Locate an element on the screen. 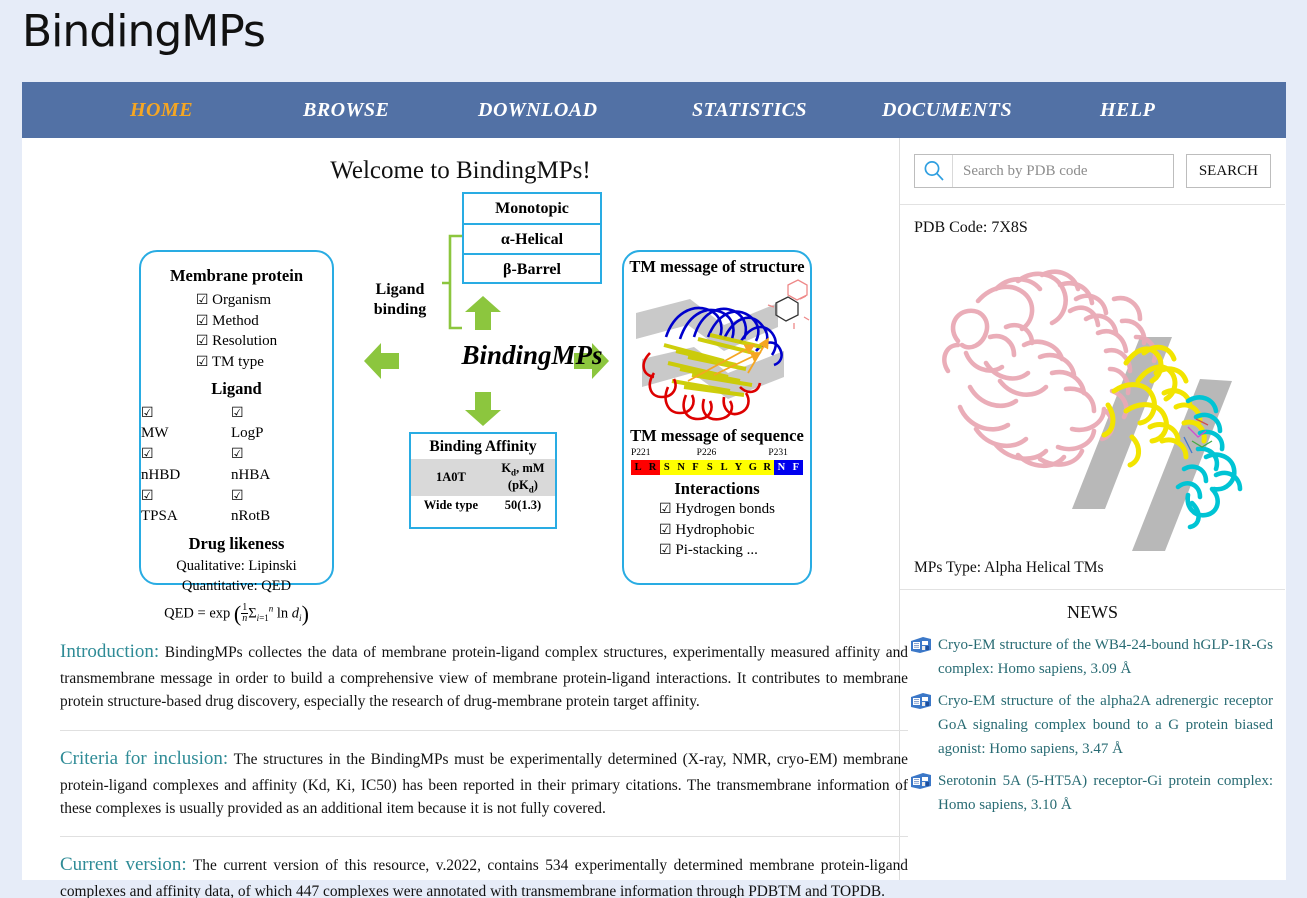 The image size is (1307, 898). ligand-label: nHBA is located at coordinates (251, 474).